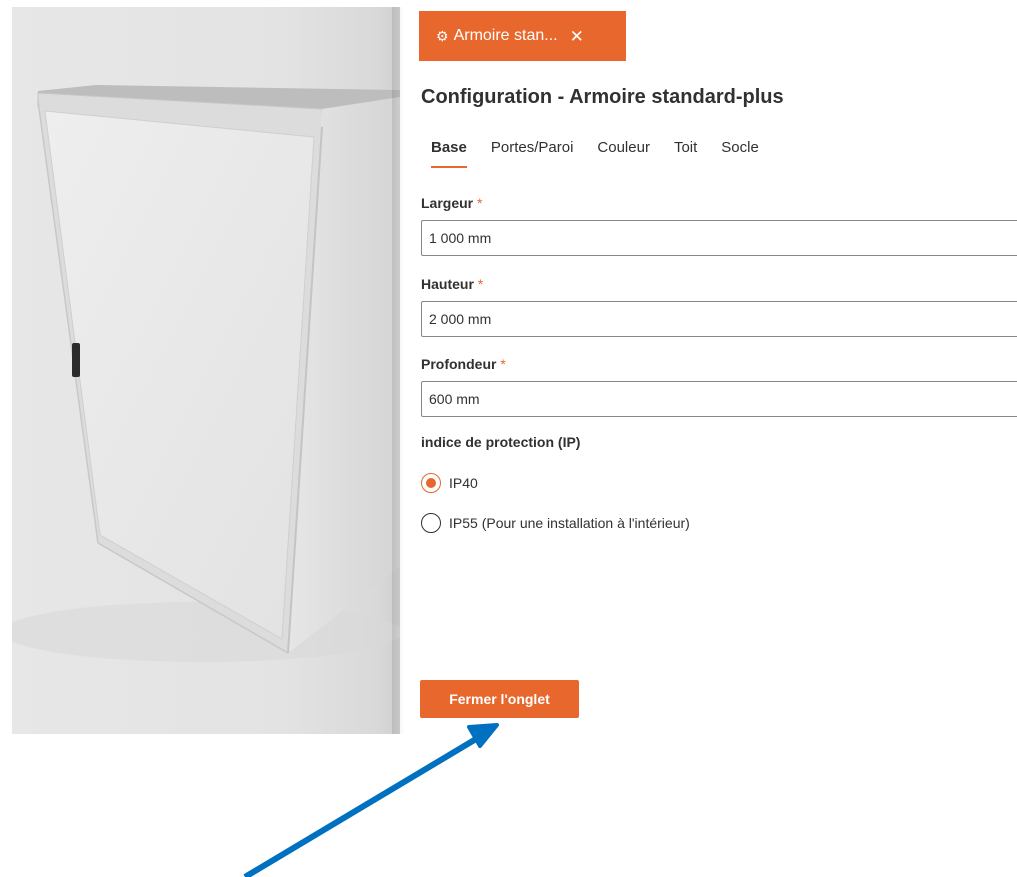 Image resolution: width=1017 pixels, height=877 pixels. I want to click on largeur-label: Largeur *, so click(451, 203).